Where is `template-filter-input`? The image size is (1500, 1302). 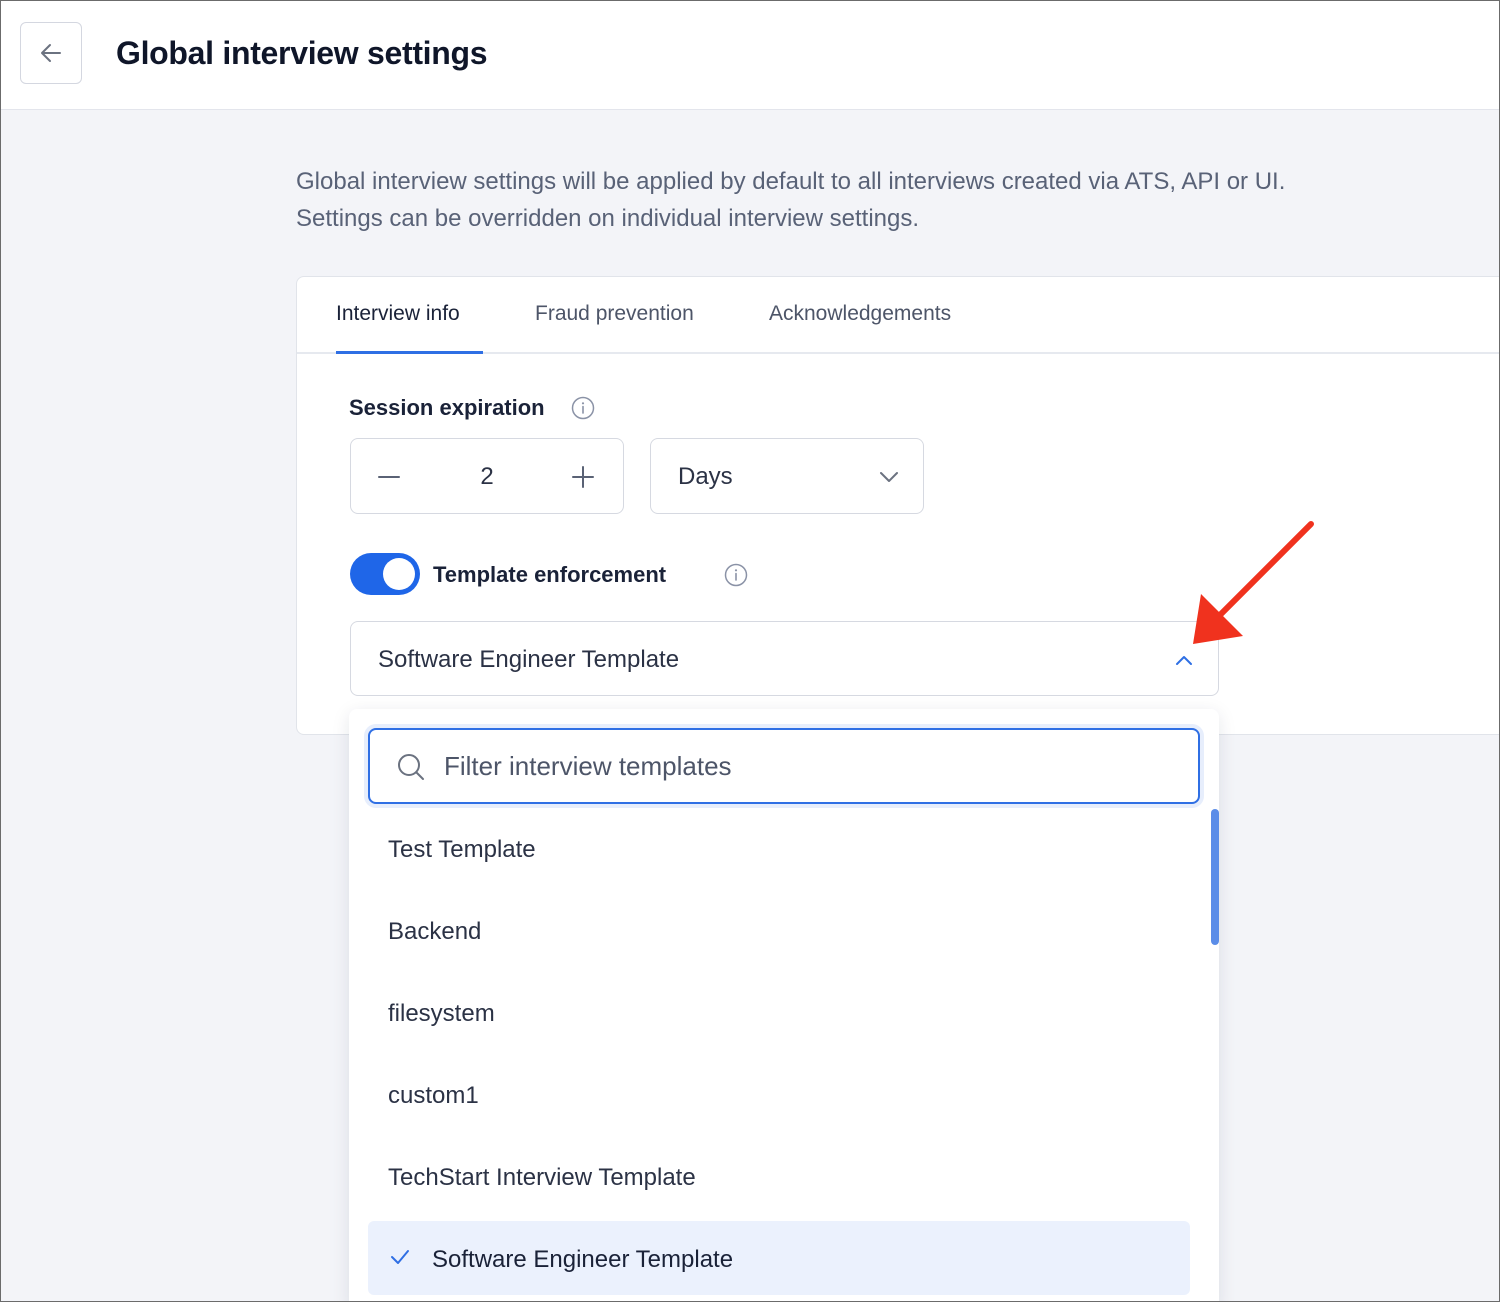
template-filter-input is located at coordinates (809, 766).